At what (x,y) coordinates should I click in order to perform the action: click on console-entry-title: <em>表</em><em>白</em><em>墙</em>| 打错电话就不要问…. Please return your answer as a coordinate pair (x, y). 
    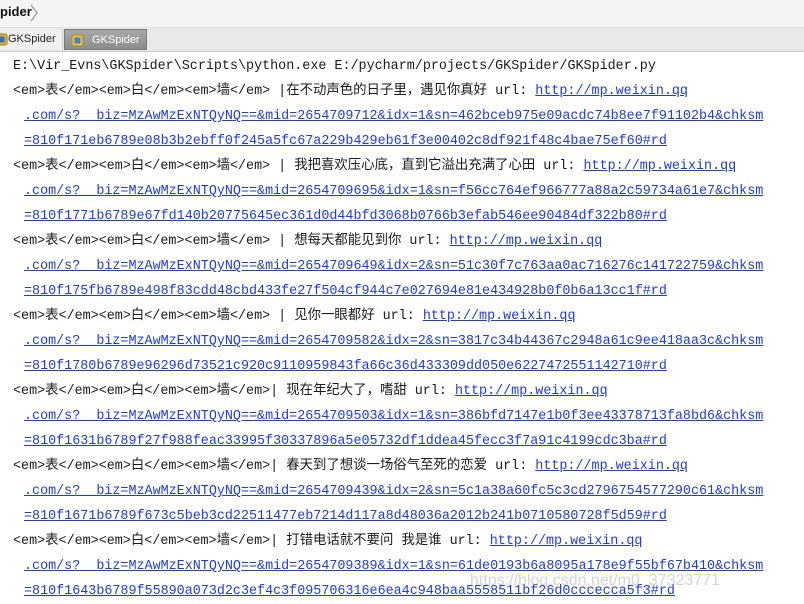
    Looking at the image, I should click on (327, 541).